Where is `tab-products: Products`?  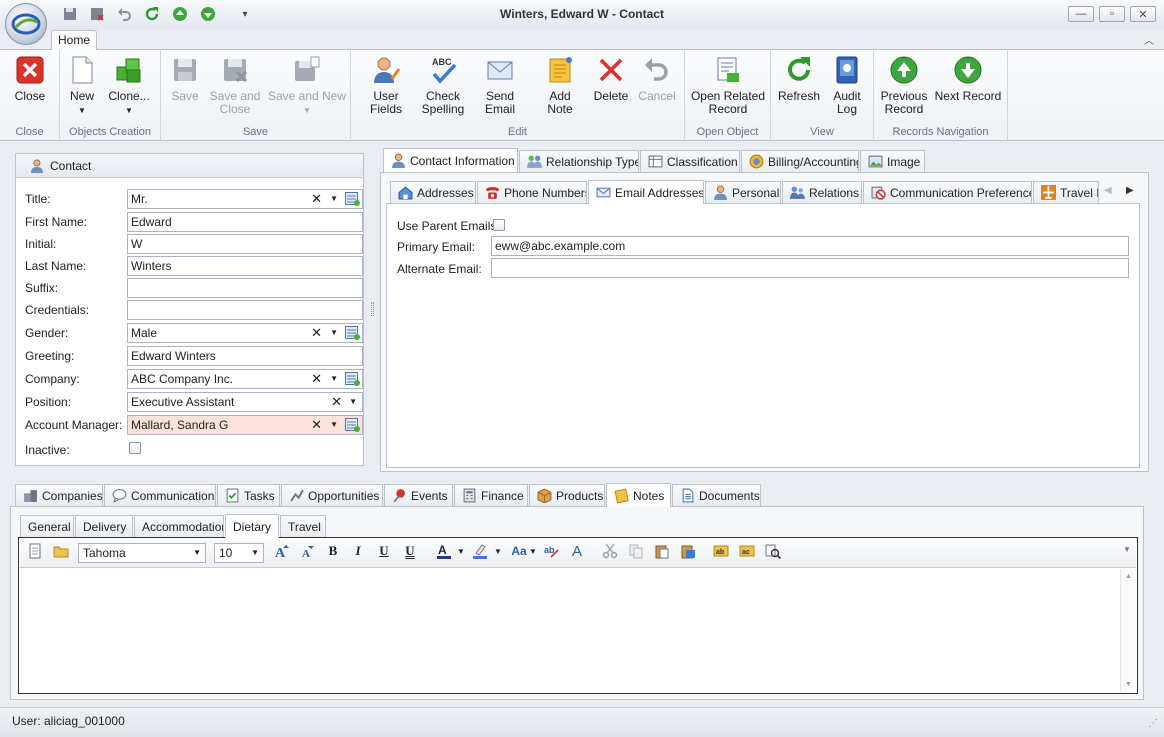 tab-products: Products is located at coordinates (567, 495).